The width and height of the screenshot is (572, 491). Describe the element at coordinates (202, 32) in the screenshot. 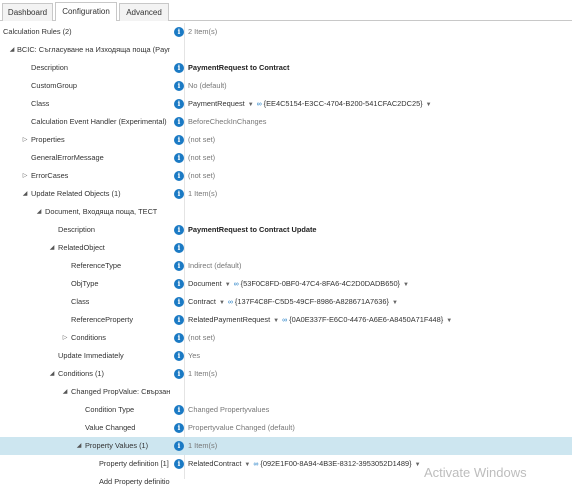

I see `property-value: 2 Item(s)` at that location.